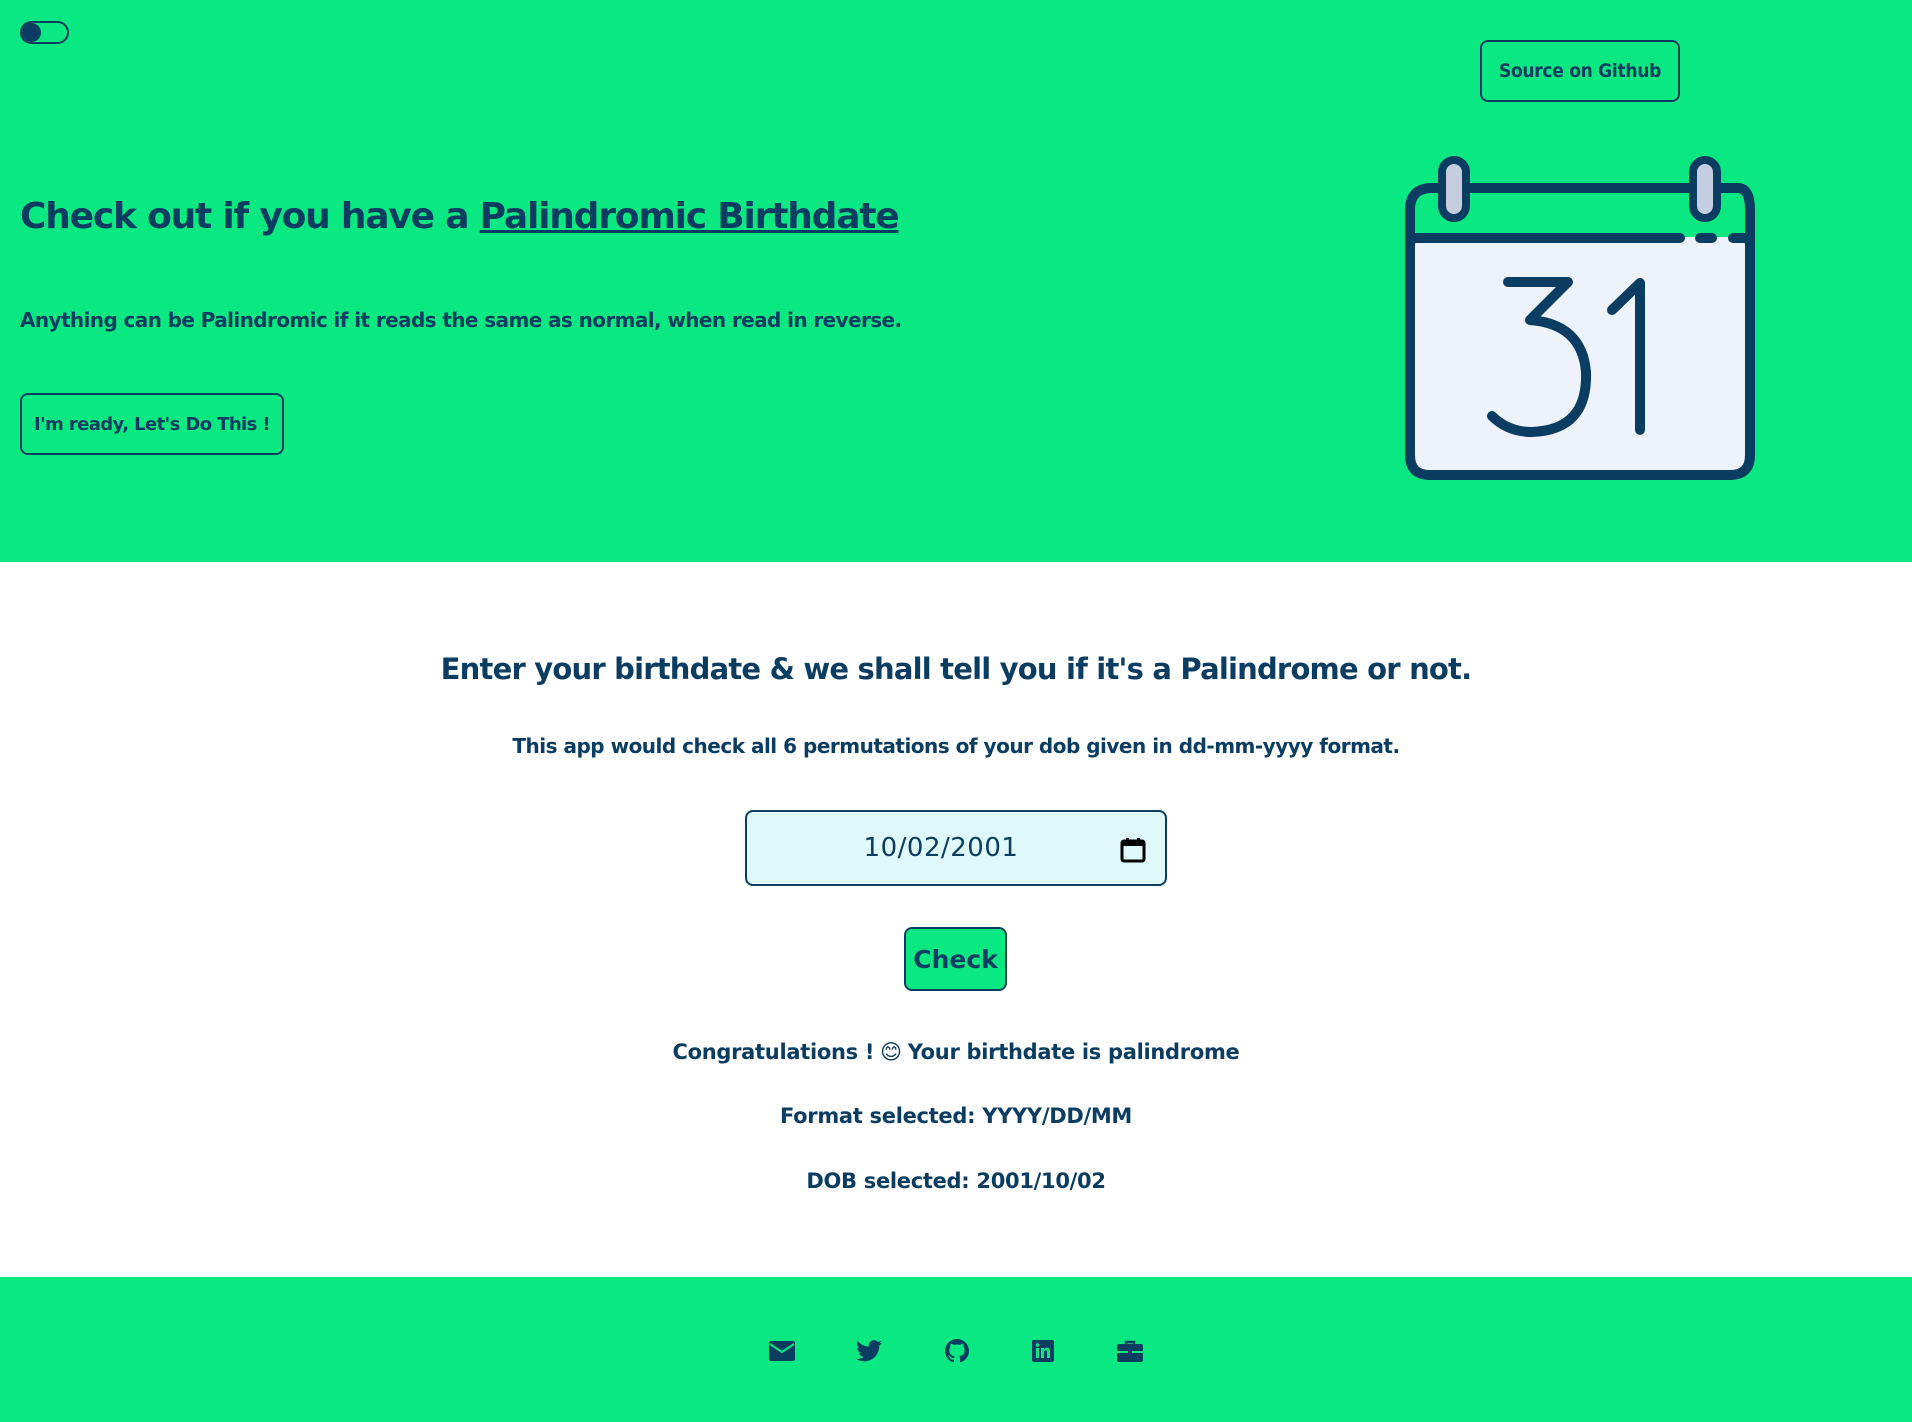  I want to click on format-selected: Format selected: YYYY/DD/MM, so click(956, 1116).